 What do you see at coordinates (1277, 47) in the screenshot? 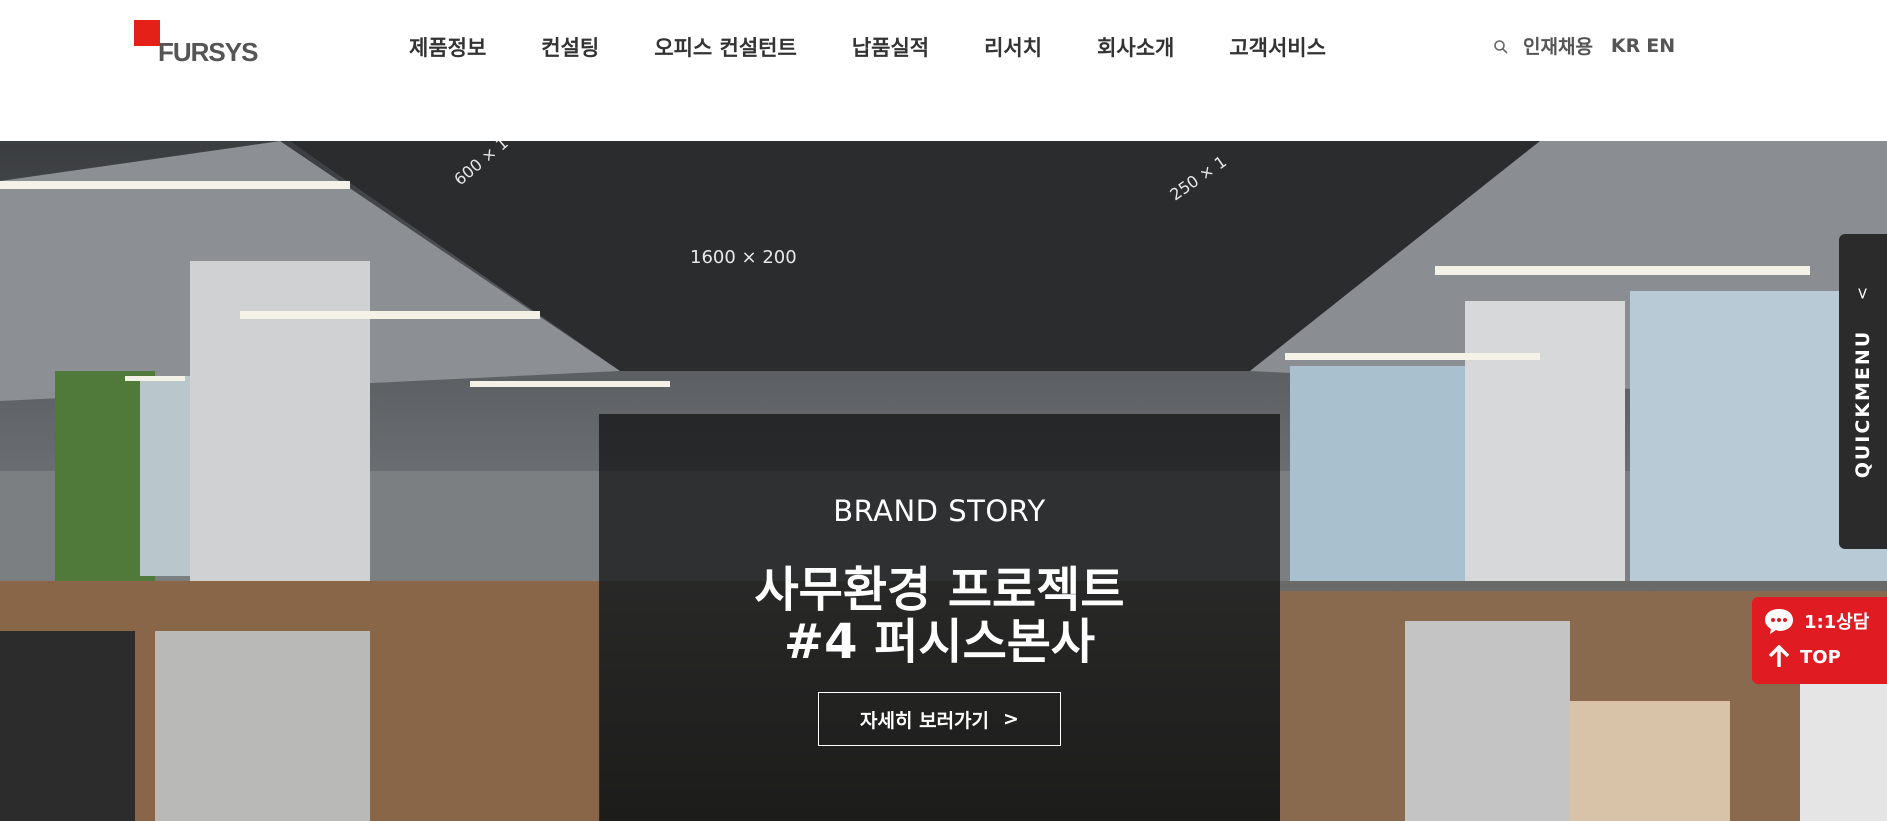
I see `nav-item-customer-service: 고객서비스` at bounding box center [1277, 47].